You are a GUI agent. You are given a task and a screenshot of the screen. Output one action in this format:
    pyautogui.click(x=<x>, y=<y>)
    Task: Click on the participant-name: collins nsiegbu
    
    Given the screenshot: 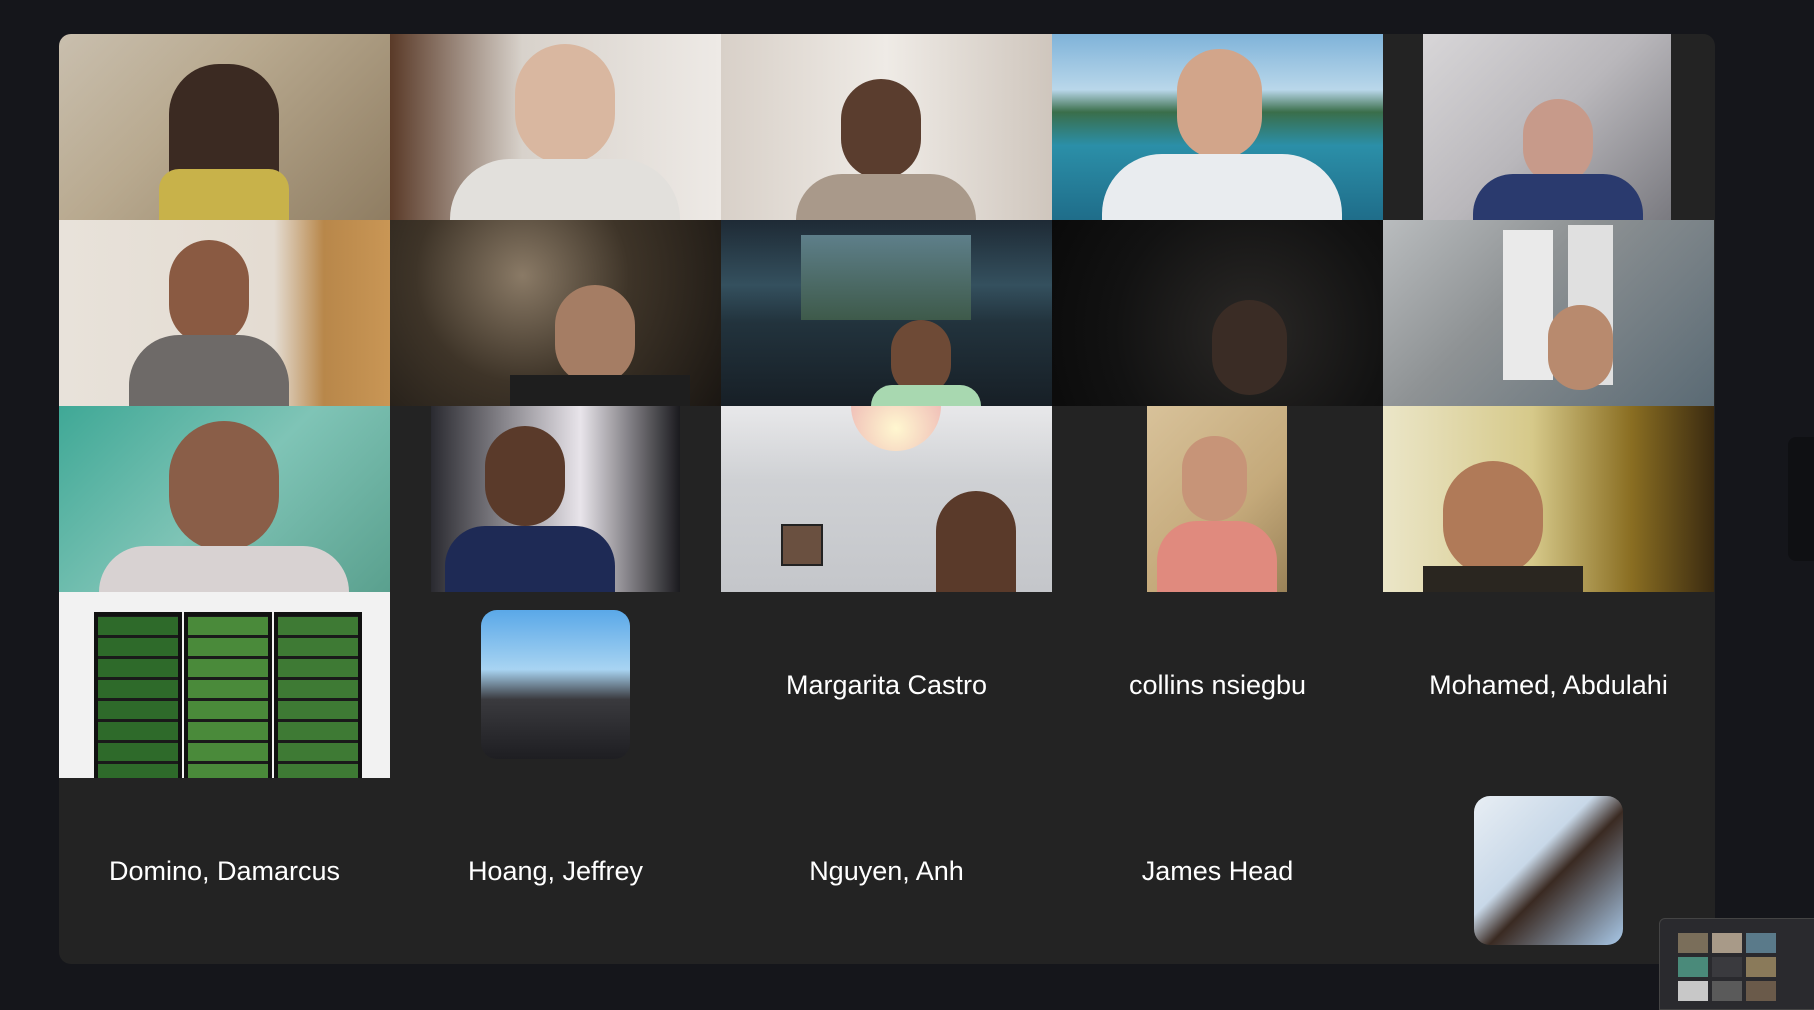 What is the action you would take?
    pyautogui.click(x=1217, y=684)
    